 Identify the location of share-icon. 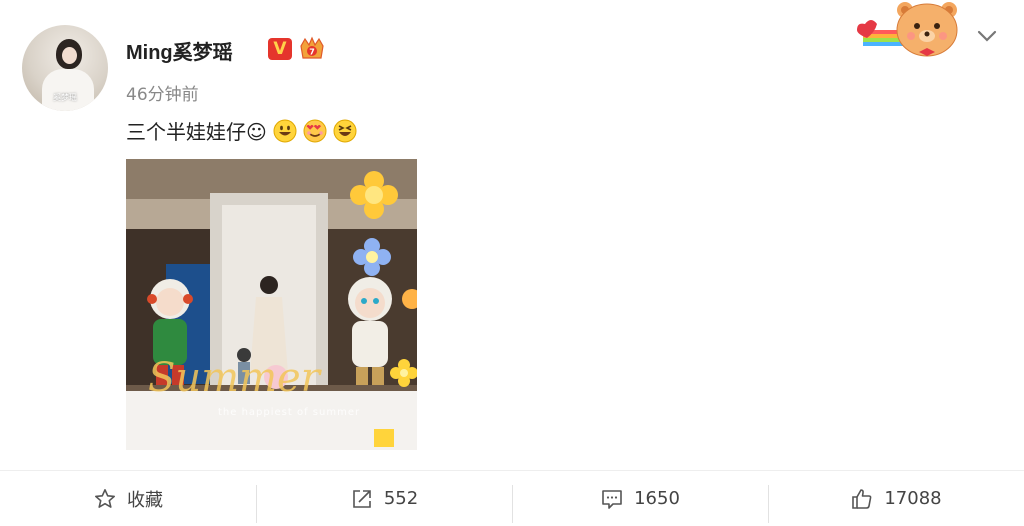
(362, 498).